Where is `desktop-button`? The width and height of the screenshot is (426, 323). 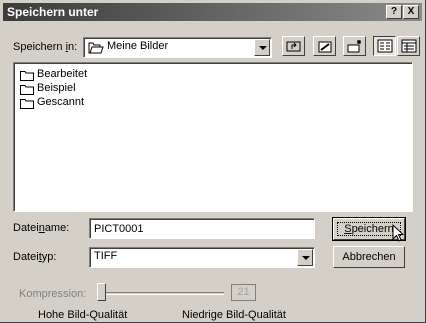 desktop-button is located at coordinates (324, 46).